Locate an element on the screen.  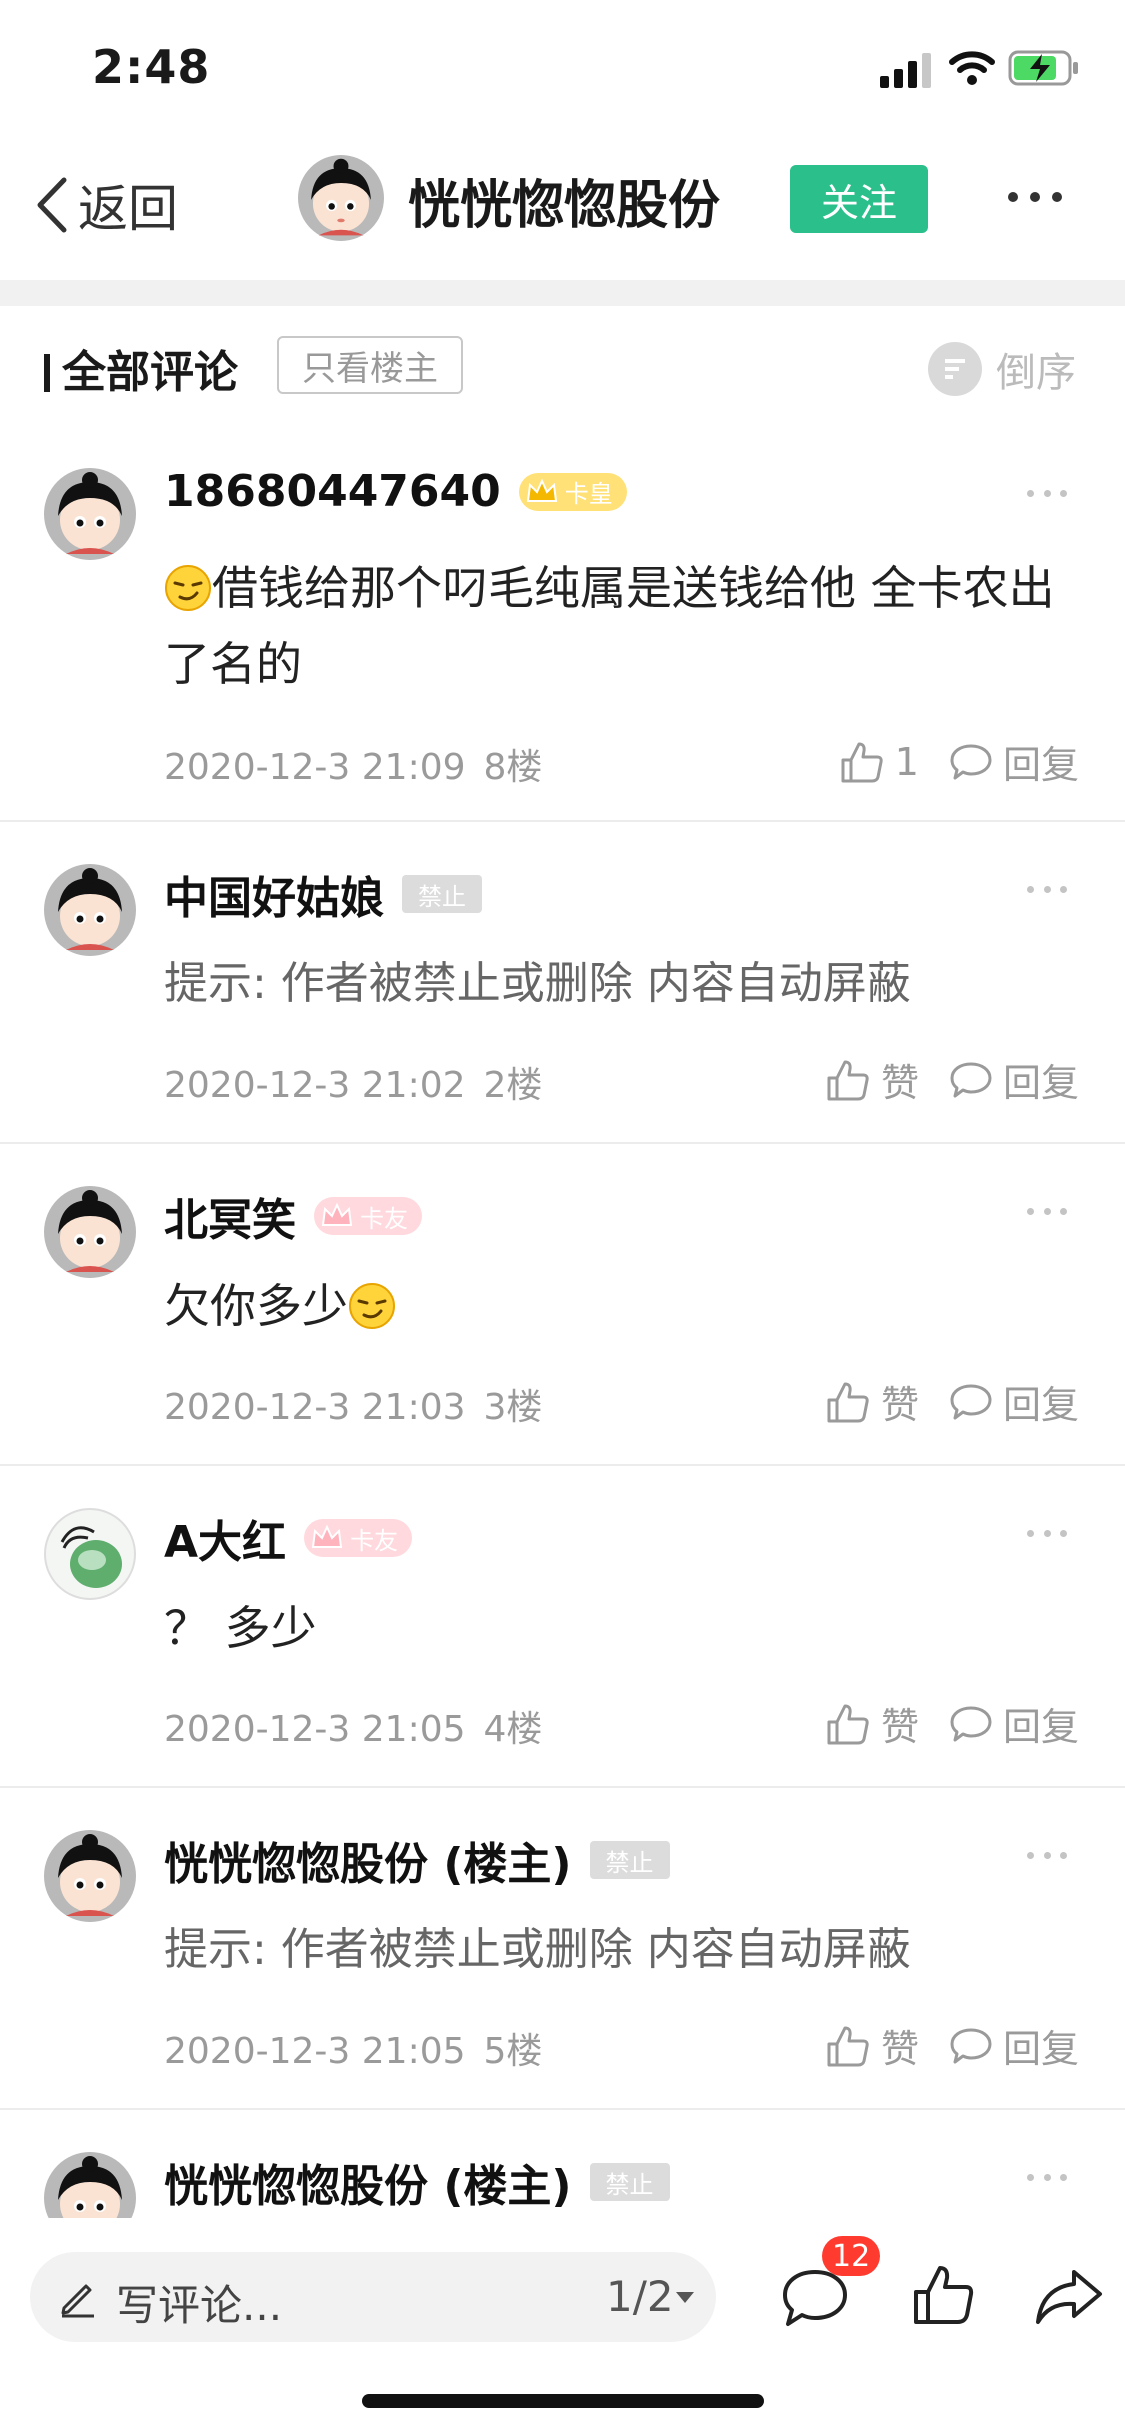
battery-icon is located at coordinates (1043, 68).